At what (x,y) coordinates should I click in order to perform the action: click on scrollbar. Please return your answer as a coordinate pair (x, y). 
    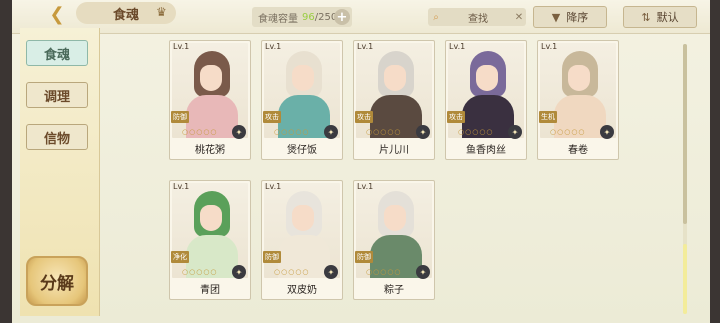
    Looking at the image, I should click on (685, 179).